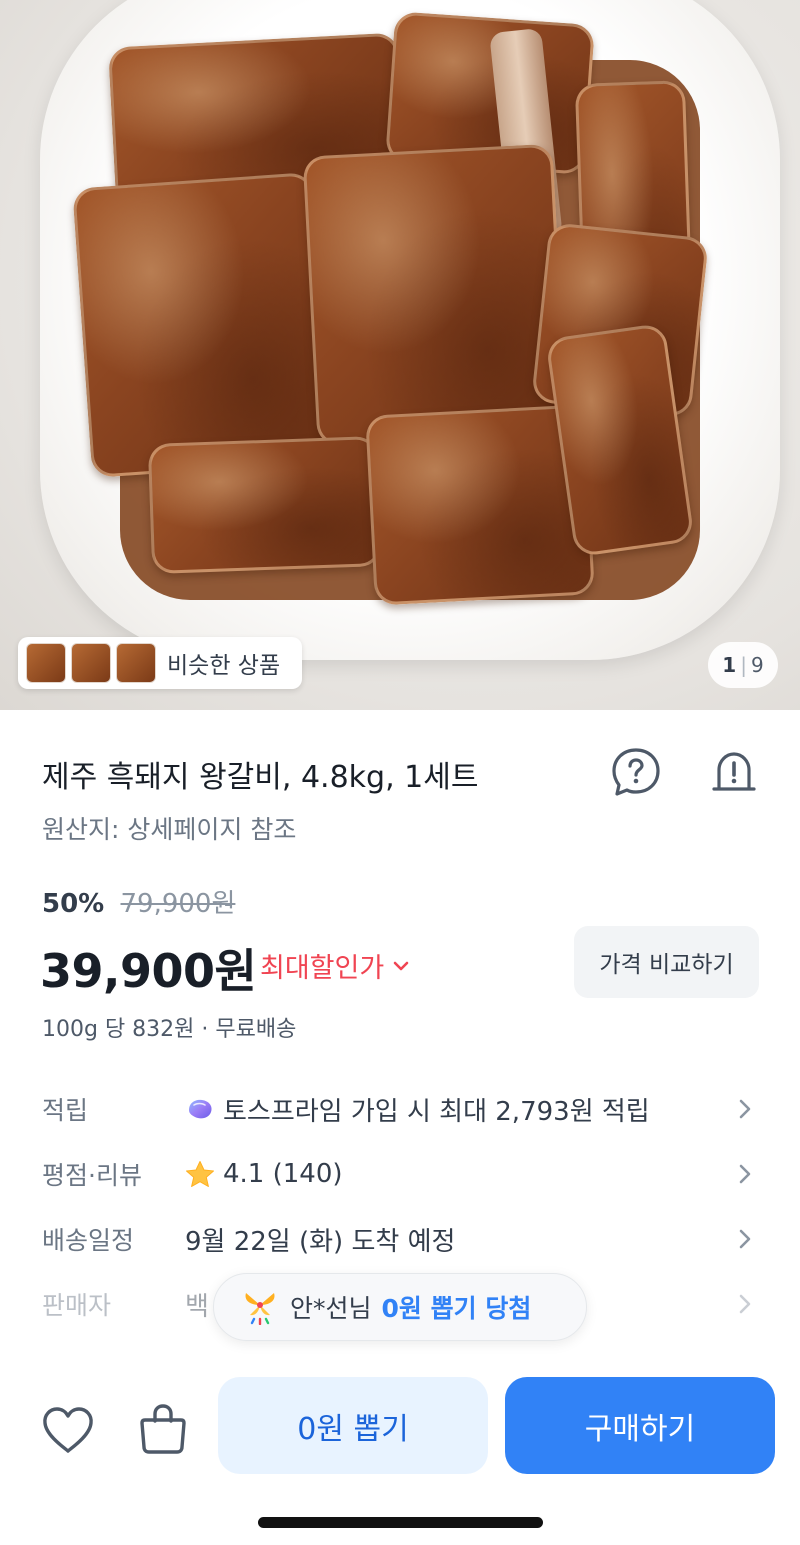 The image size is (800, 1545). What do you see at coordinates (283, 1174) in the screenshot?
I see `row-value: 4.1 (140)` at bounding box center [283, 1174].